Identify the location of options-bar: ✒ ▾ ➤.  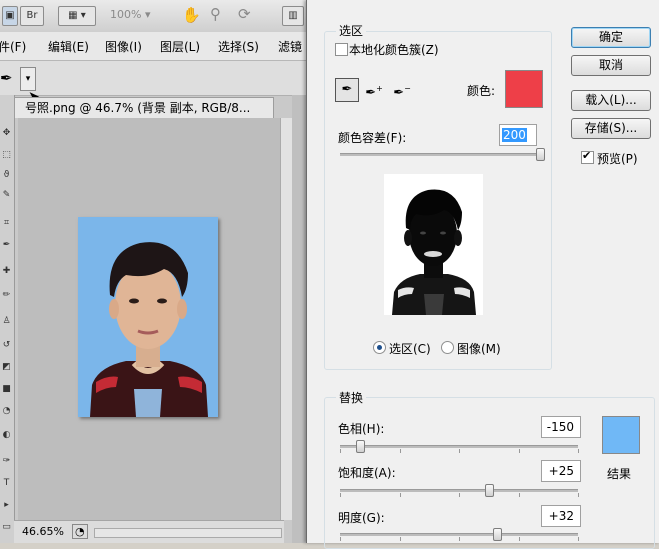
(156, 83).